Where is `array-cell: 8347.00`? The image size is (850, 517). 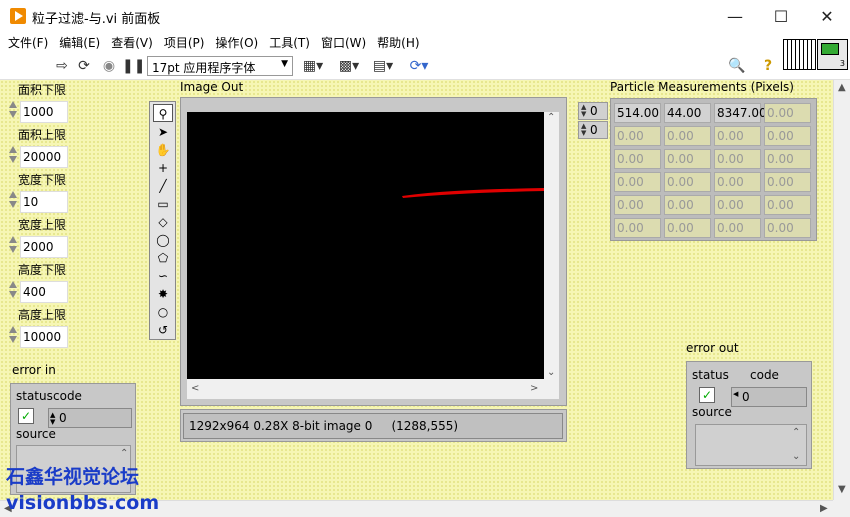 array-cell: 8347.00 is located at coordinates (740, 113).